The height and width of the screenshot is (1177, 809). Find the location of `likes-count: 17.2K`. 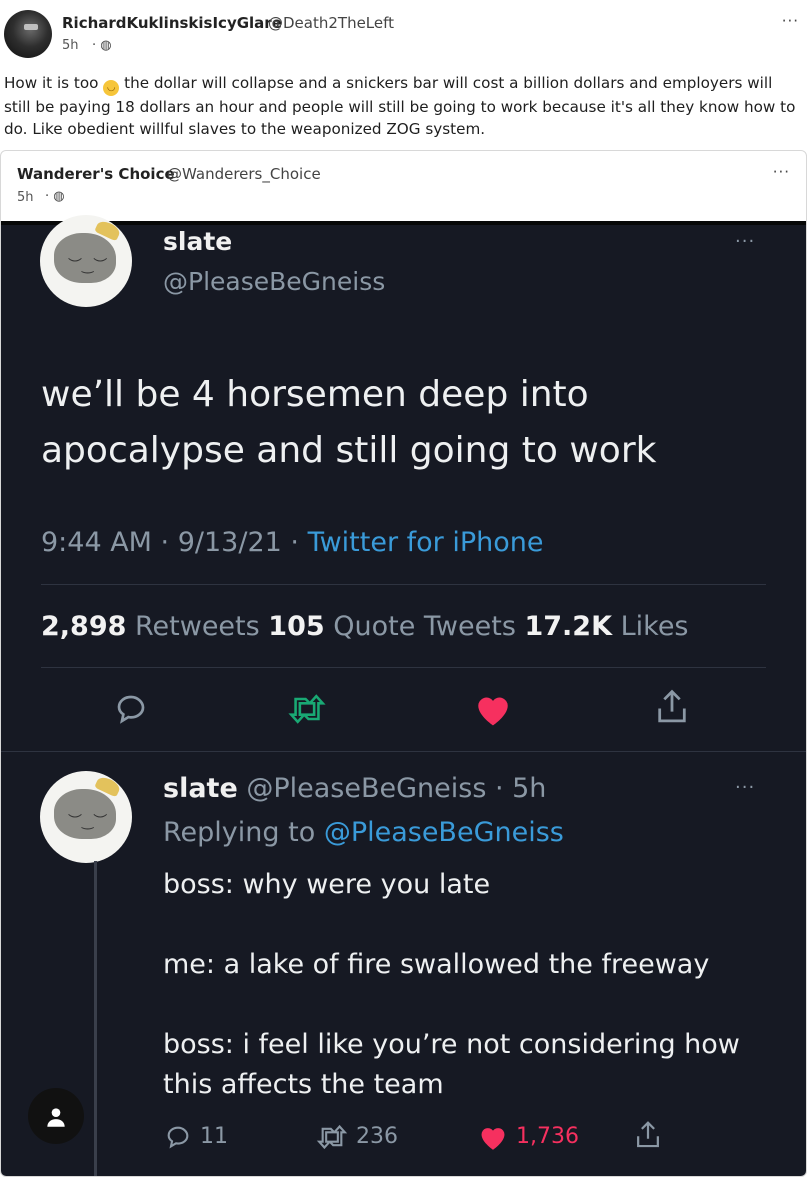

likes-count: 17.2K is located at coordinates (568, 626).